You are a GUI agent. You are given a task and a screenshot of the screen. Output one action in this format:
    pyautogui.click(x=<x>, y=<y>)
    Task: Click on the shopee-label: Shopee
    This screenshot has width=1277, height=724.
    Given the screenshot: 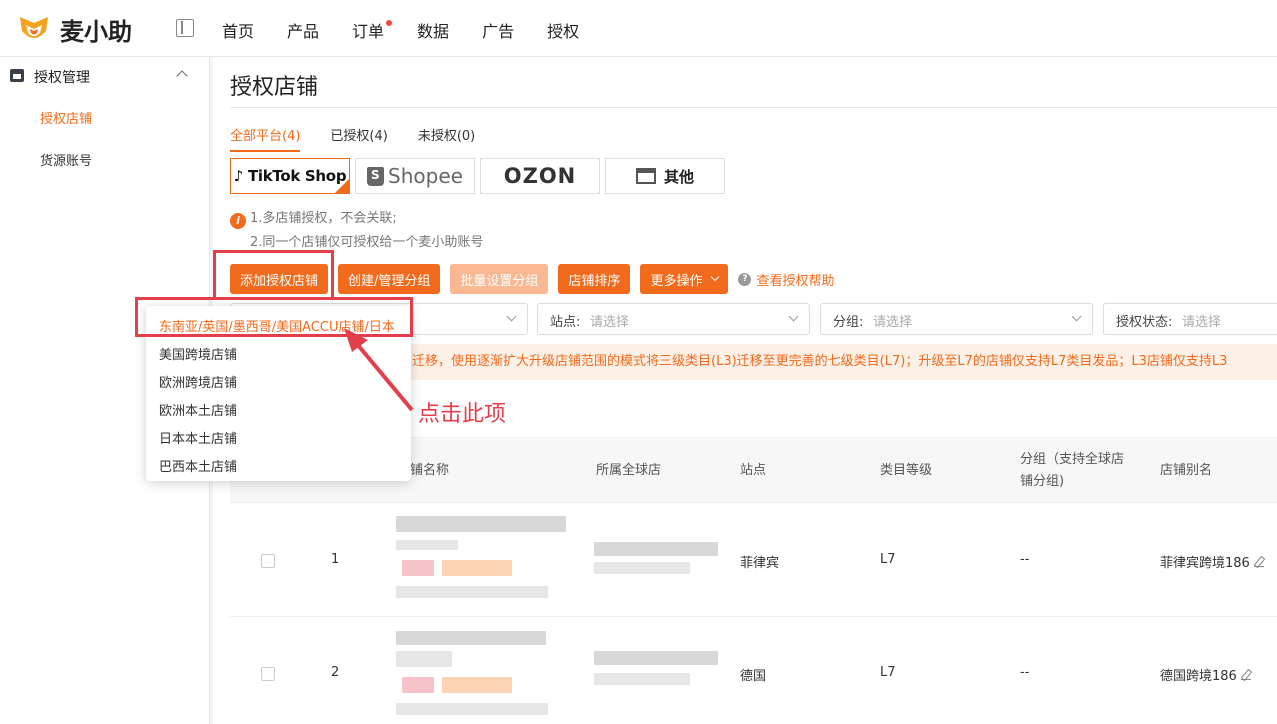 What is the action you would take?
    pyautogui.click(x=425, y=176)
    